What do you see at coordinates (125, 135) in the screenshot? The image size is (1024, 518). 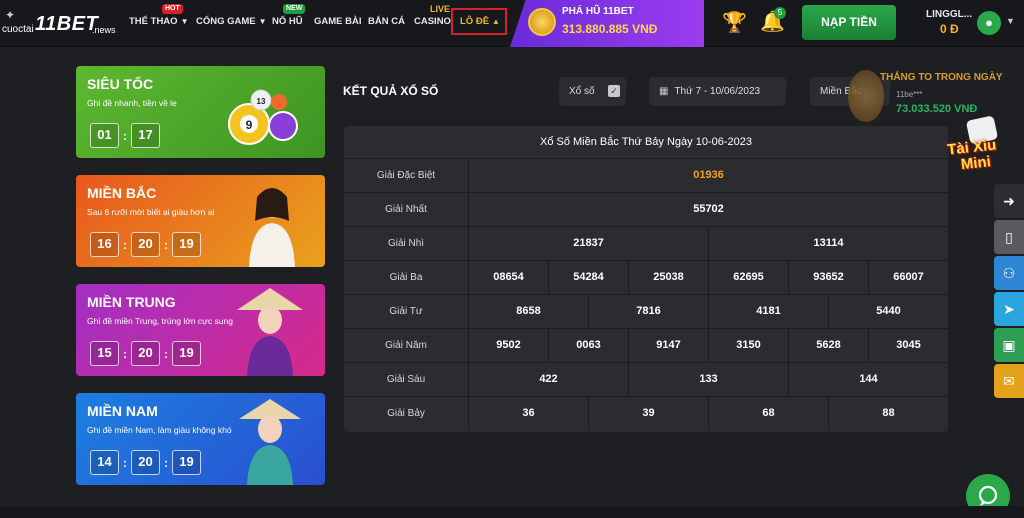 I see `countdown-timer: 01 : 17` at bounding box center [125, 135].